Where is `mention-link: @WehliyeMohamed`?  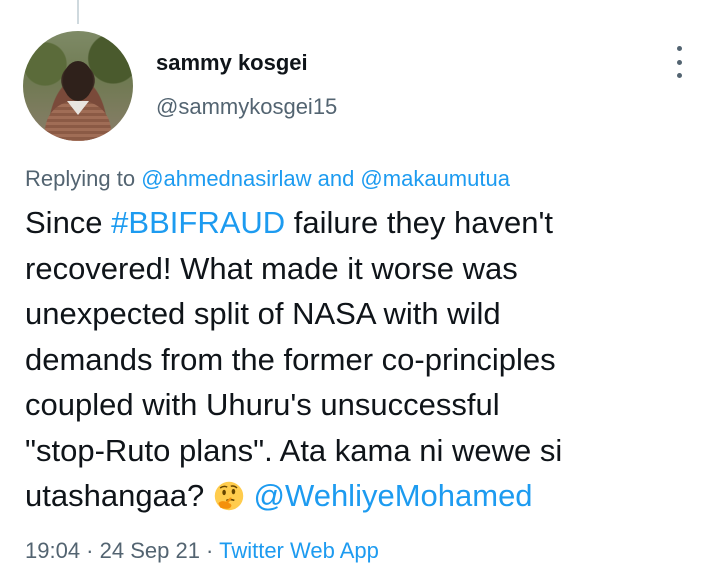 mention-link: @WehliyeMohamed is located at coordinates (393, 495).